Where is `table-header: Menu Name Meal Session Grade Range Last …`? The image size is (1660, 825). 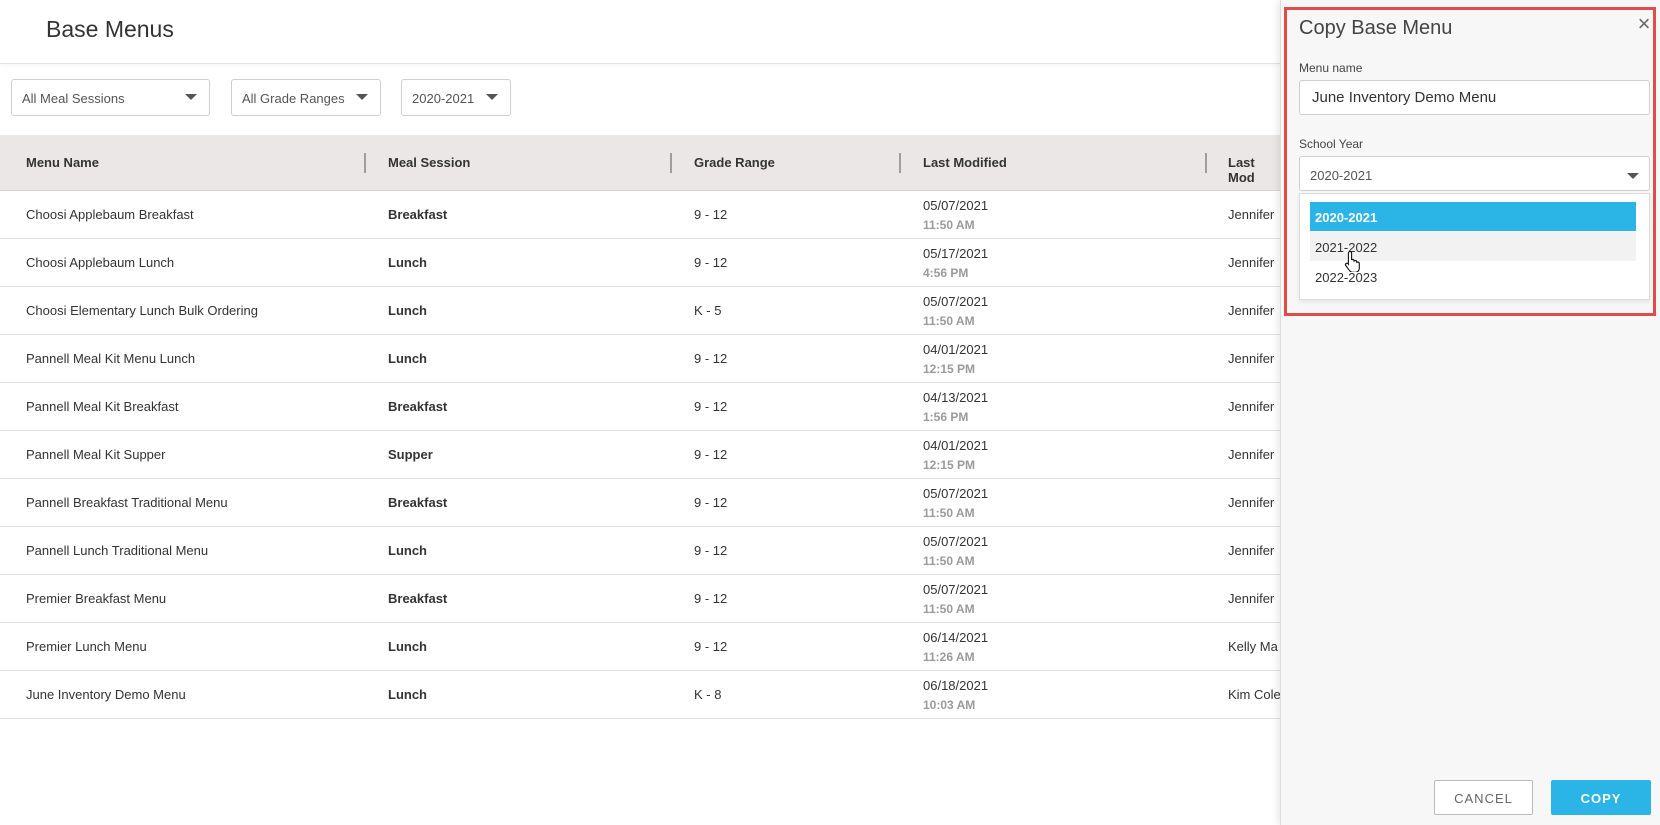
table-header: Menu Name Meal Session Grade Range Last … is located at coordinates (640, 163).